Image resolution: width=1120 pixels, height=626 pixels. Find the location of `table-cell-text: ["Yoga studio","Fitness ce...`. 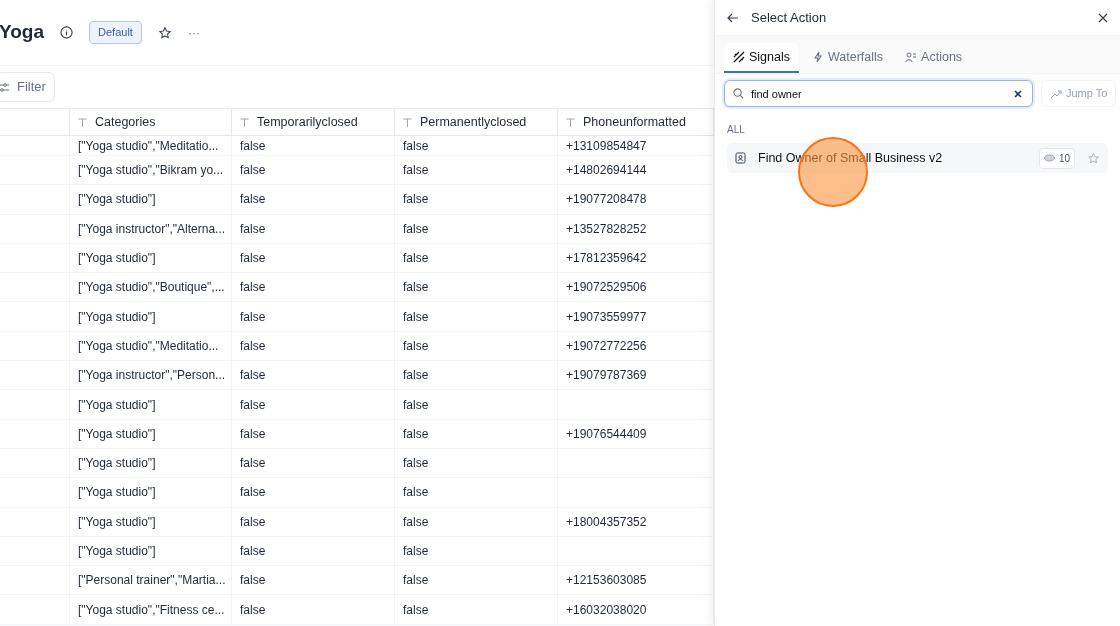

table-cell-text: ["Yoga studio","Fitness ce... is located at coordinates (151, 610).